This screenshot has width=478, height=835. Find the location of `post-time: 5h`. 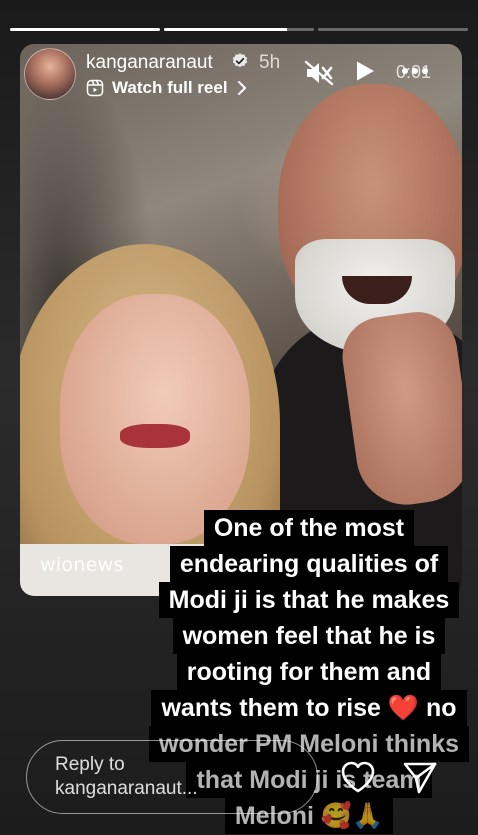

post-time: 5h is located at coordinates (270, 62).